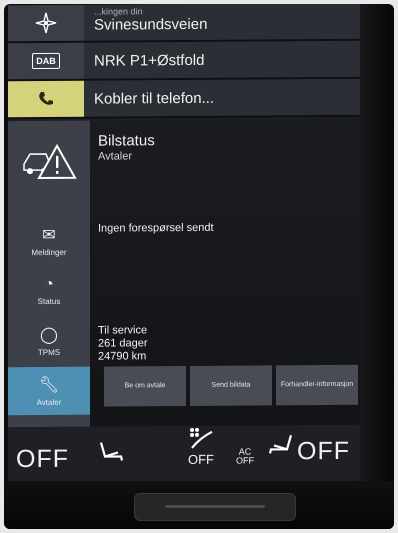  What do you see at coordinates (49, 352) in the screenshot?
I see `sidebar-item-label: TPMS` at bounding box center [49, 352].